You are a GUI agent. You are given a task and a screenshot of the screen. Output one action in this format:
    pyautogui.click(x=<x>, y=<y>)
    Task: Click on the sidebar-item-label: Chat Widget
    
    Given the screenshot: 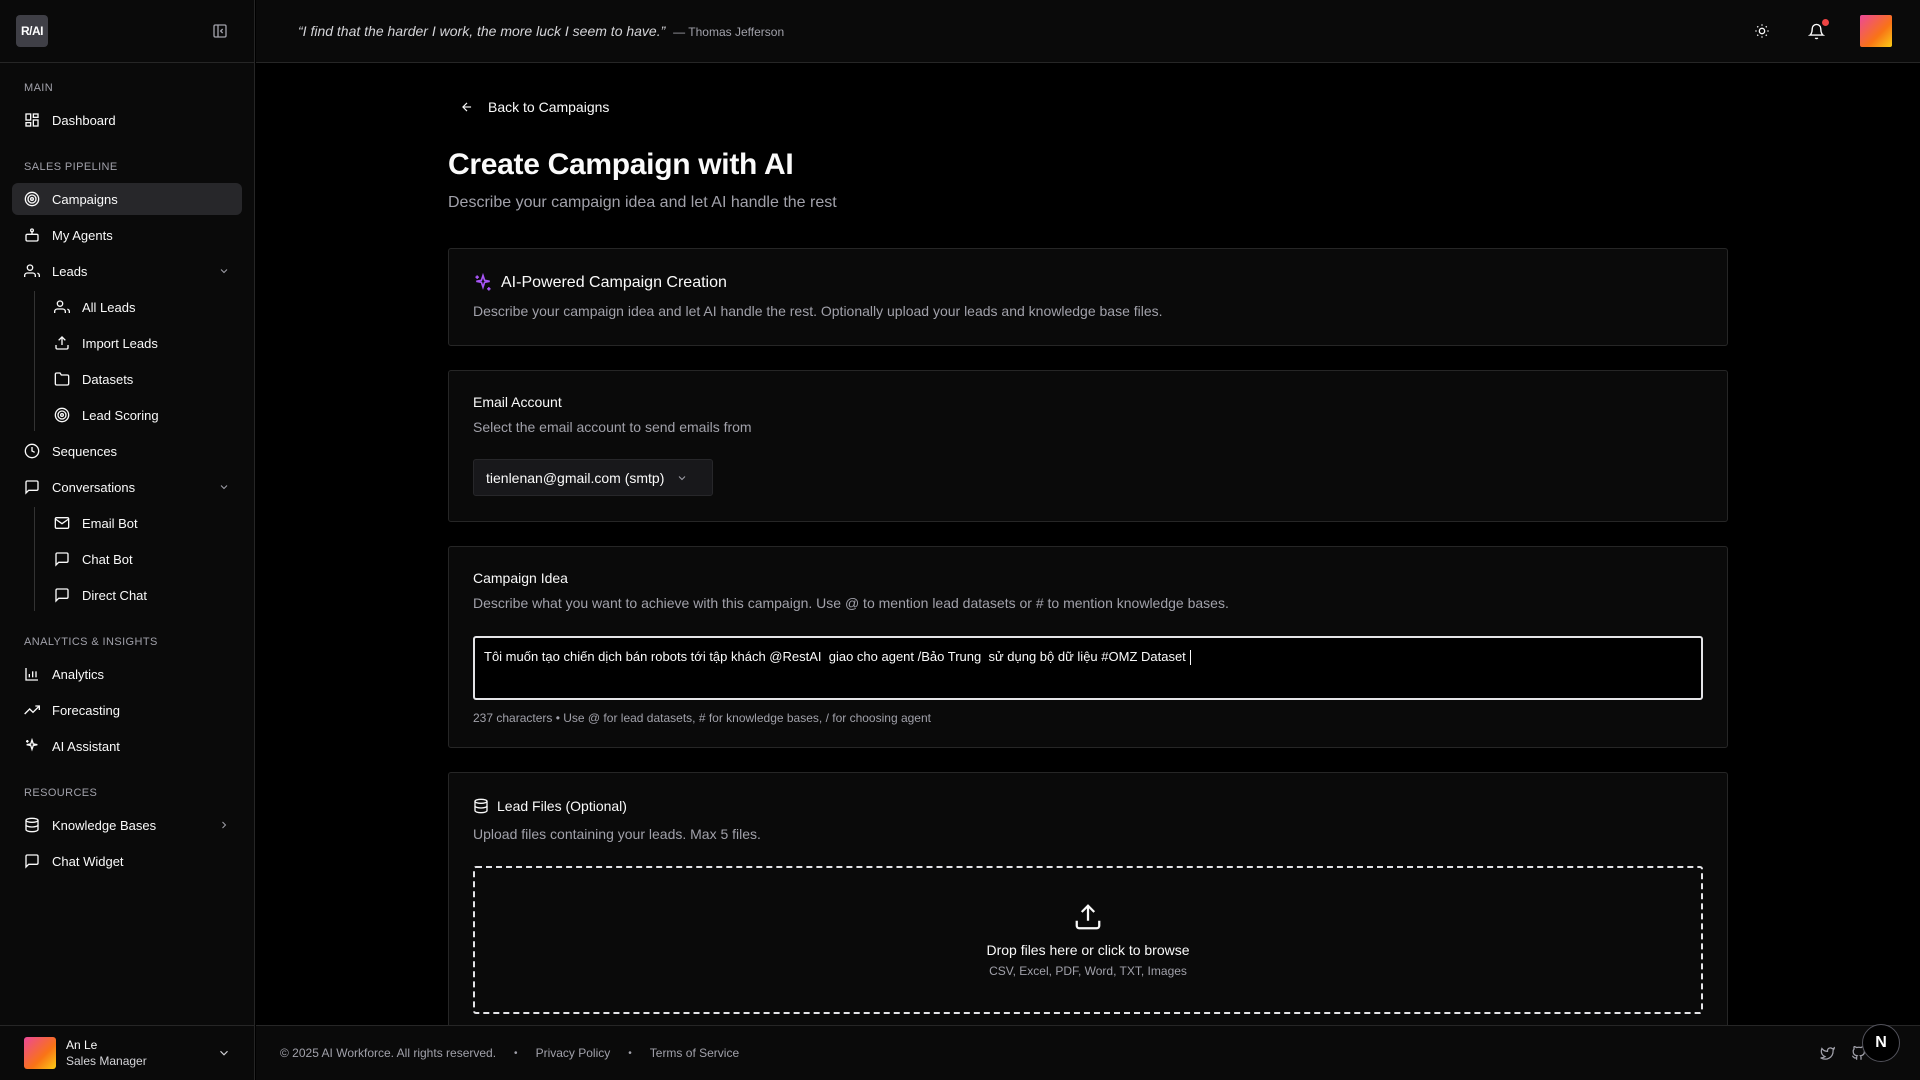 What is the action you would take?
    pyautogui.click(x=88, y=861)
    